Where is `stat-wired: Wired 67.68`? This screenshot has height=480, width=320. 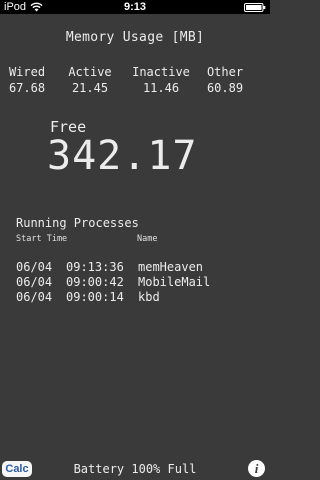
stat-wired: Wired 67.68 is located at coordinates (27, 80).